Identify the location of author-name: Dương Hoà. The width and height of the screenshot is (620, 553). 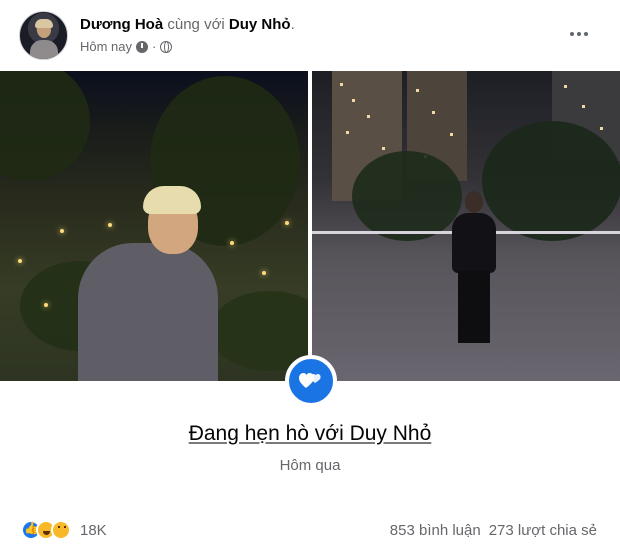
(121, 24).